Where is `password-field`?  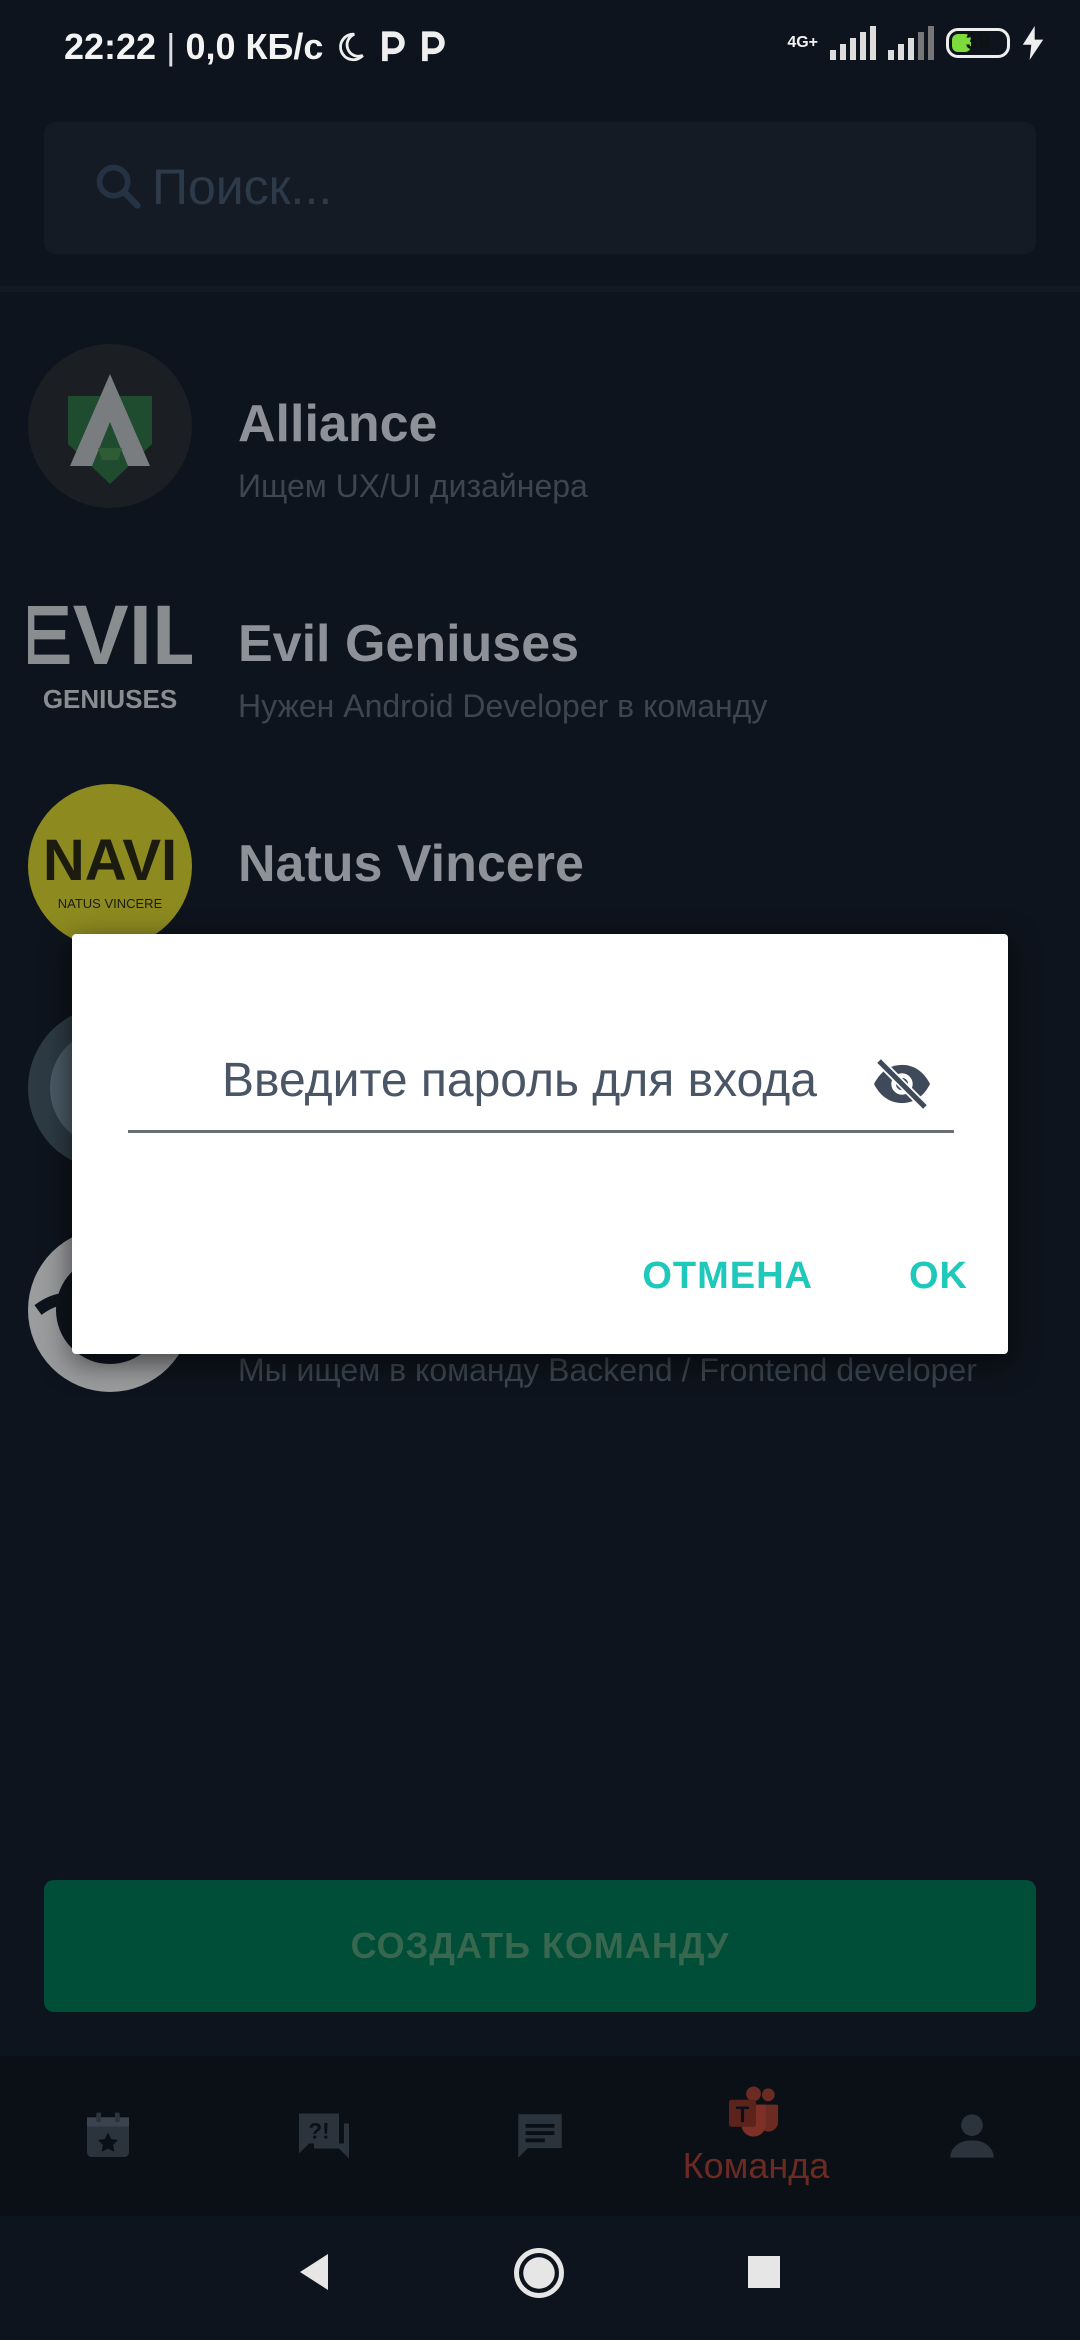 password-field is located at coordinates (541, 1083).